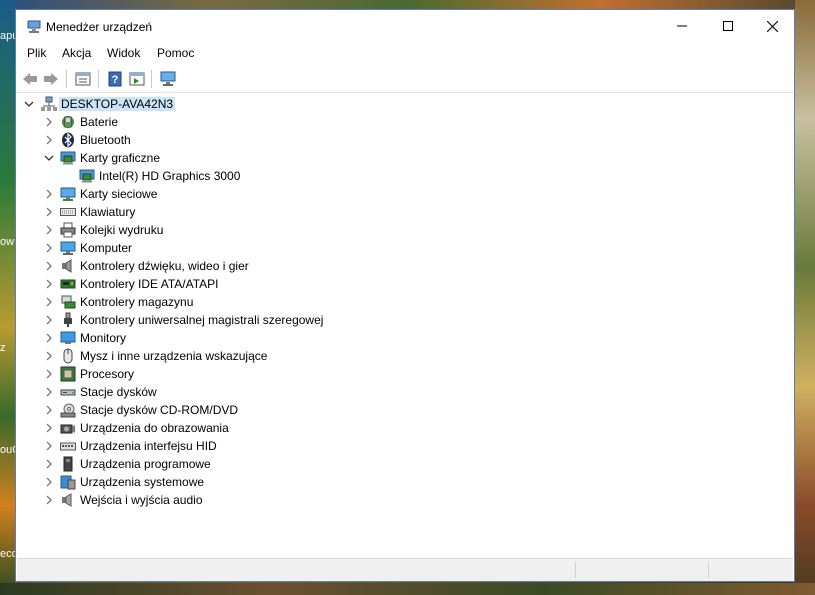  I want to click on tree-category-row: Stacje dysków CD-ROM/DVD, so click(405, 410).